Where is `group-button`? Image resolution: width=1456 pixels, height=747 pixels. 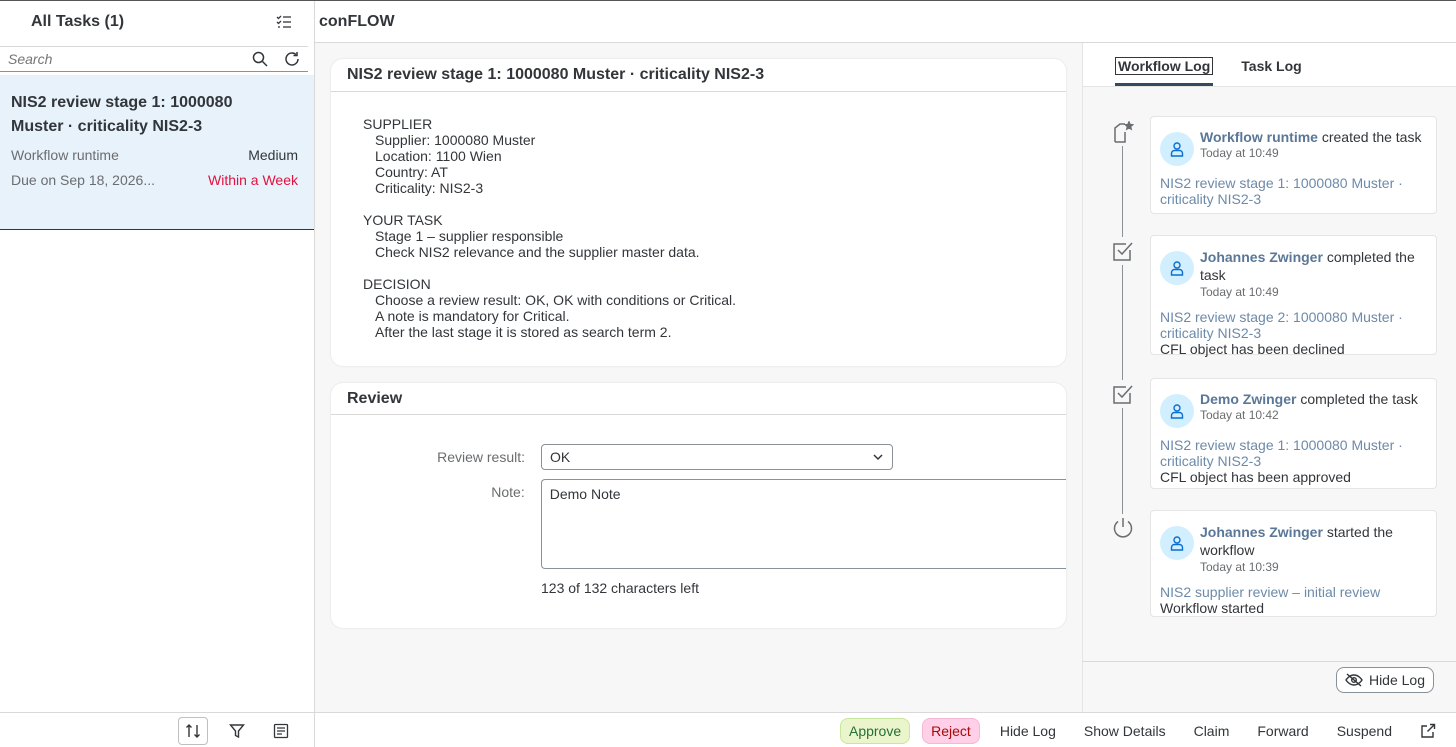
group-button is located at coordinates (281, 731).